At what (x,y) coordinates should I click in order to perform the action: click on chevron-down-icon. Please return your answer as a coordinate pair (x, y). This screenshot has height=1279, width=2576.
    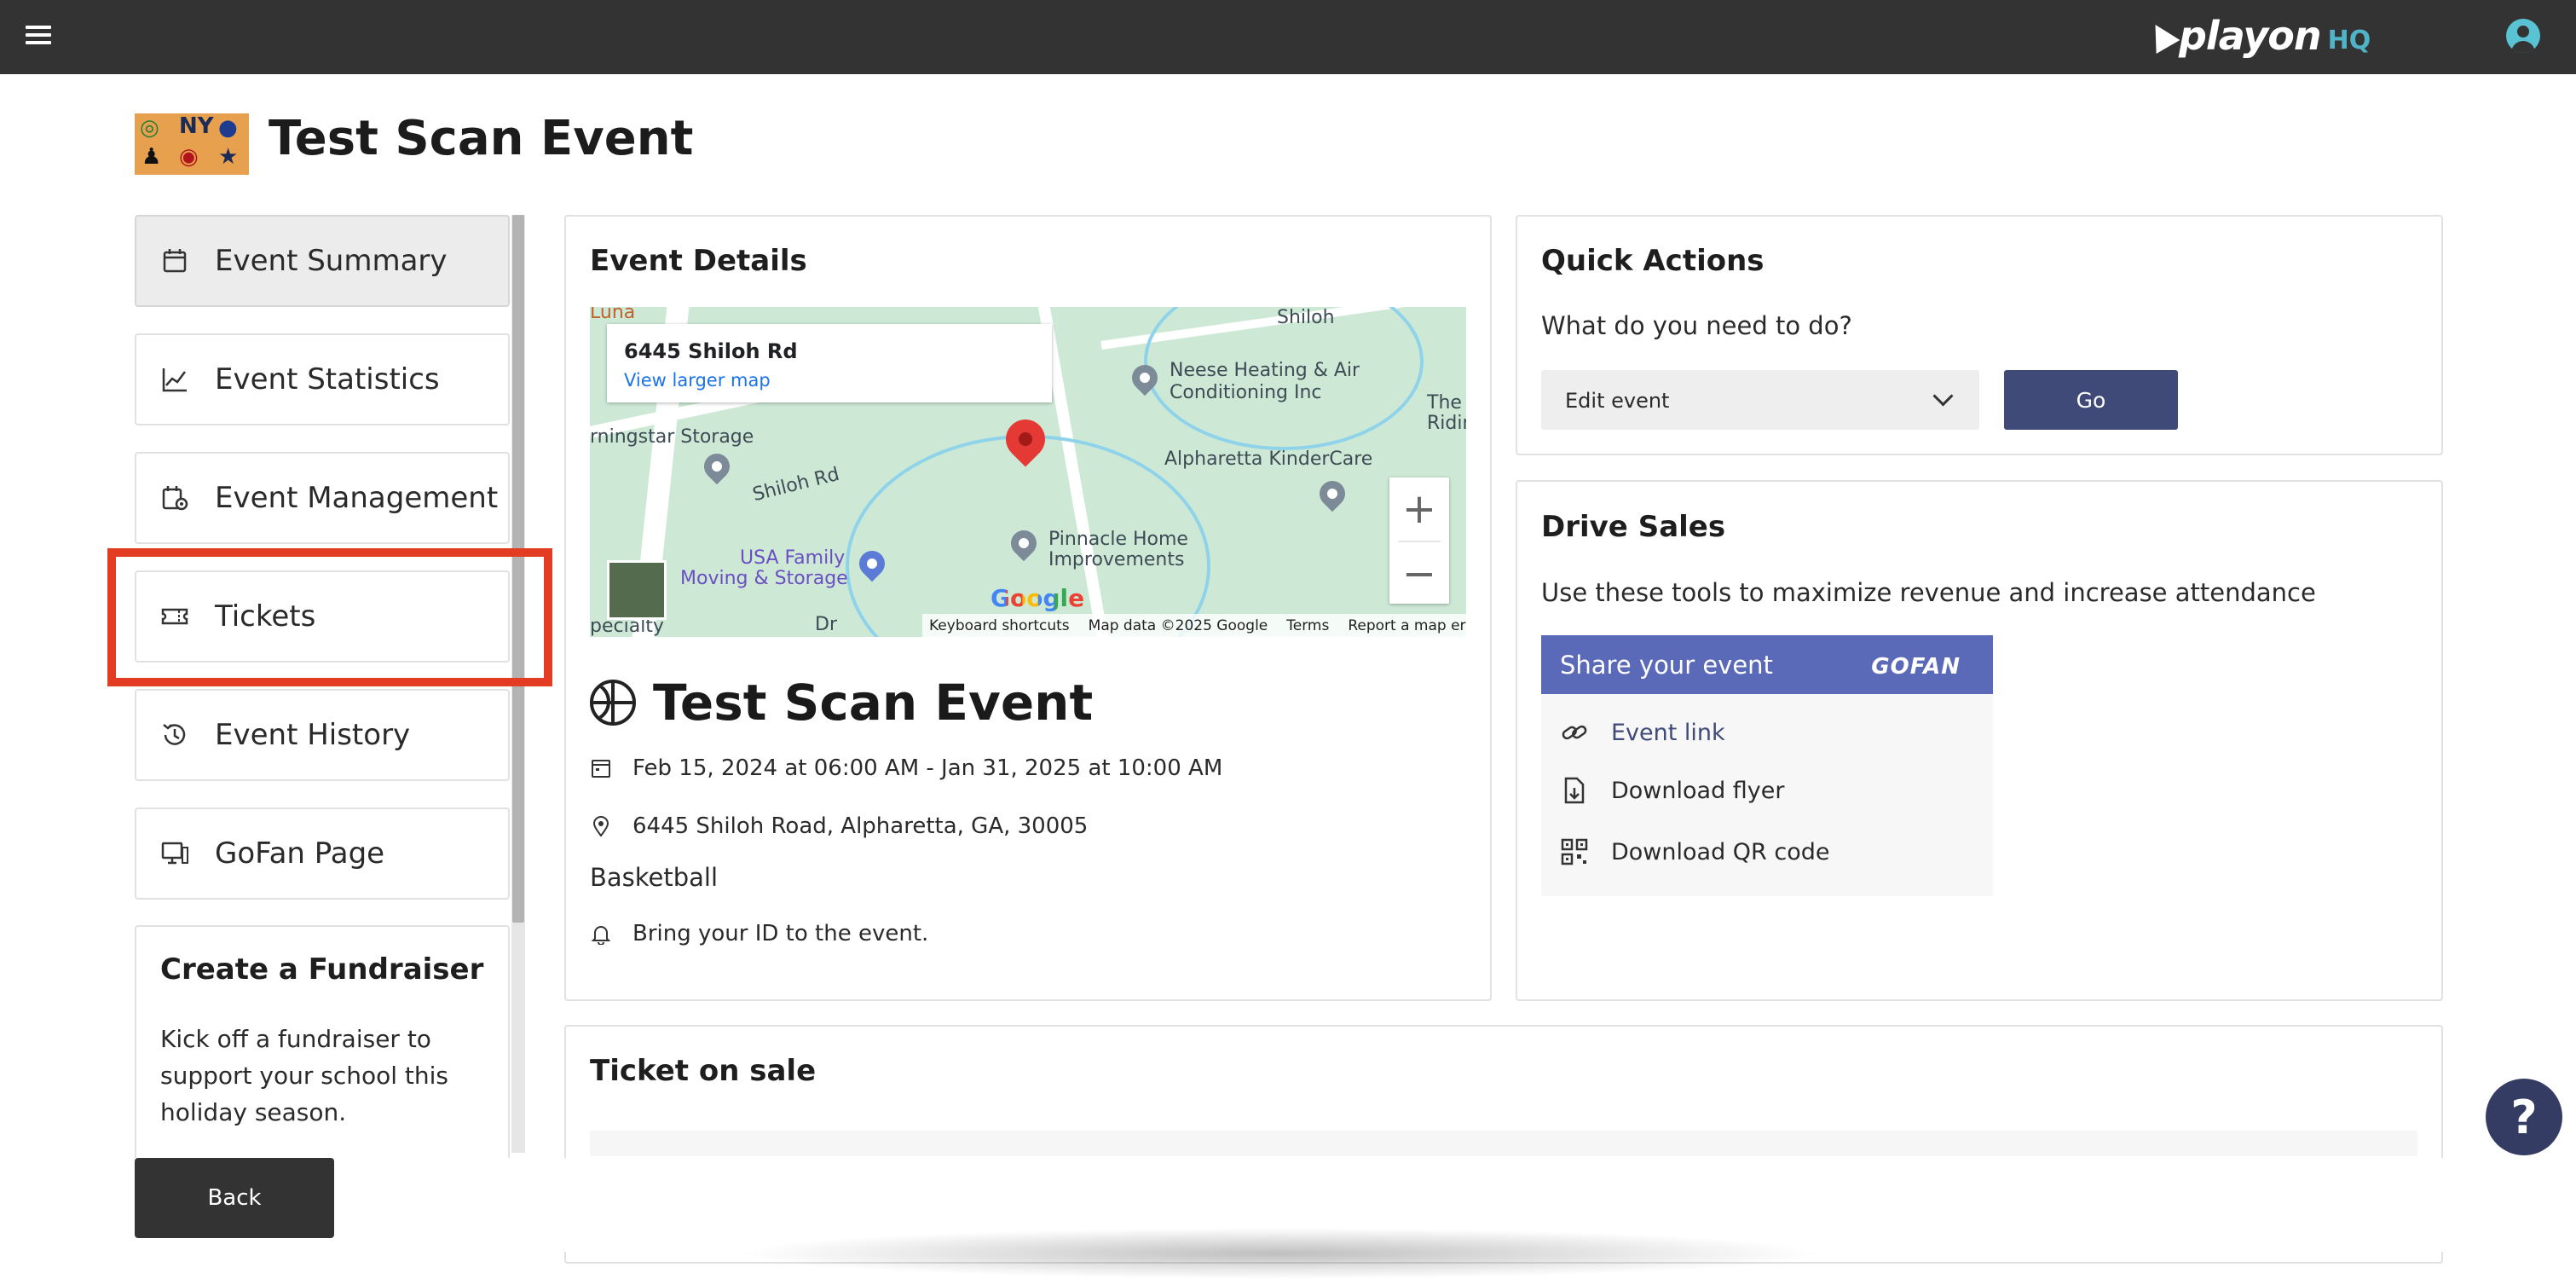
    Looking at the image, I should click on (1943, 396).